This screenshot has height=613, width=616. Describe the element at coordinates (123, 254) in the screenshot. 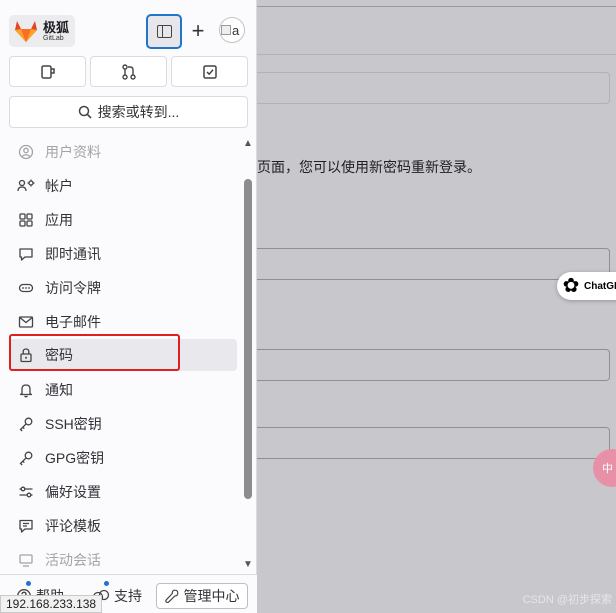

I see `nav-item-chat: 即时通讯` at that location.